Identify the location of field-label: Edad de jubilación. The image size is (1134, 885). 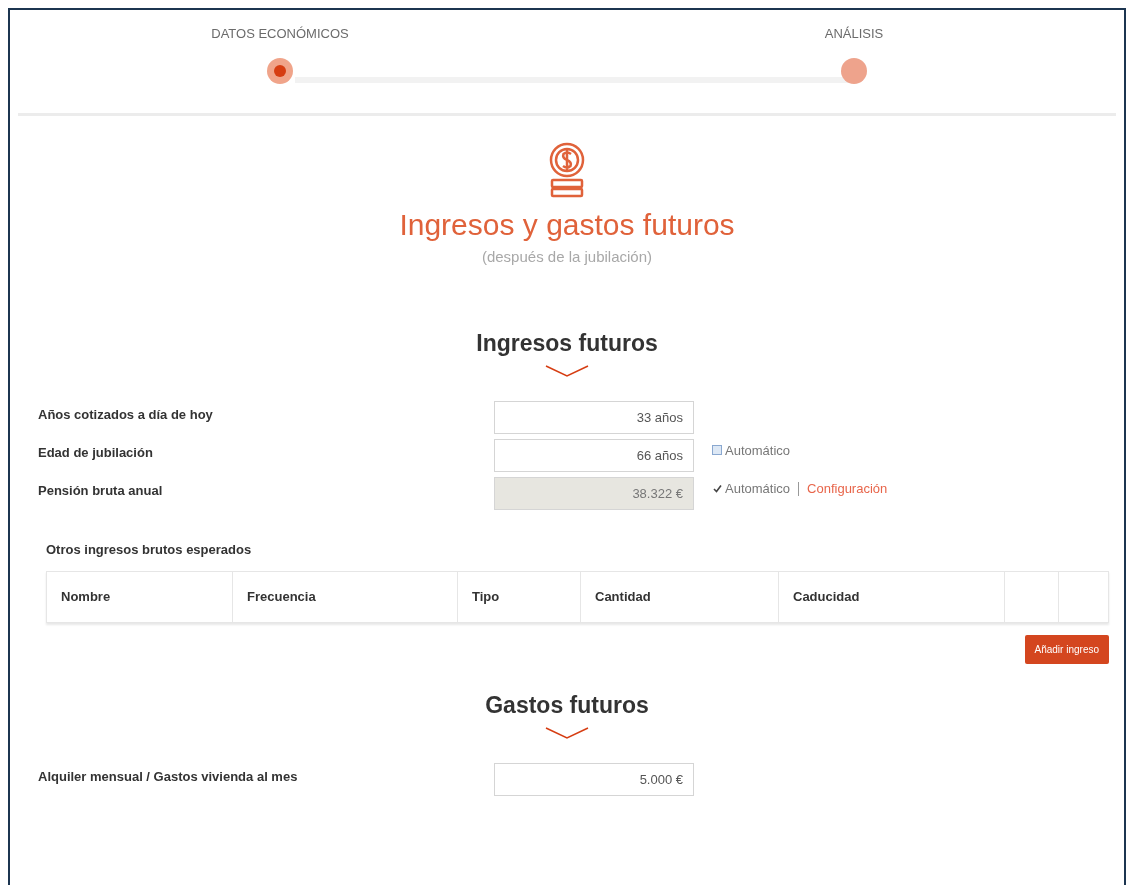
(95, 452).